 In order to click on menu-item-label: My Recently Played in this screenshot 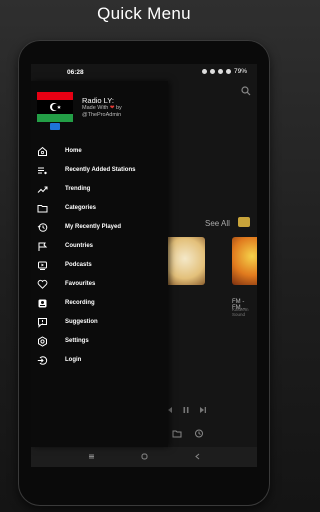, I will do `click(93, 227)`.